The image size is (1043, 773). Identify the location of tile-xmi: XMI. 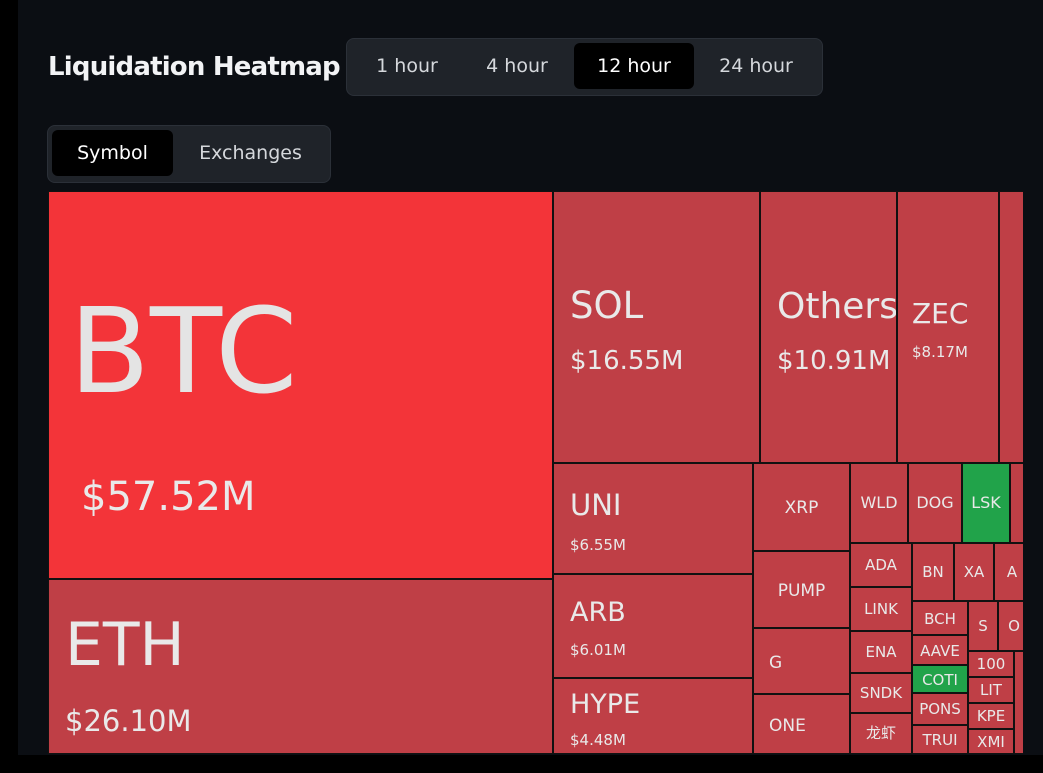
(991, 741).